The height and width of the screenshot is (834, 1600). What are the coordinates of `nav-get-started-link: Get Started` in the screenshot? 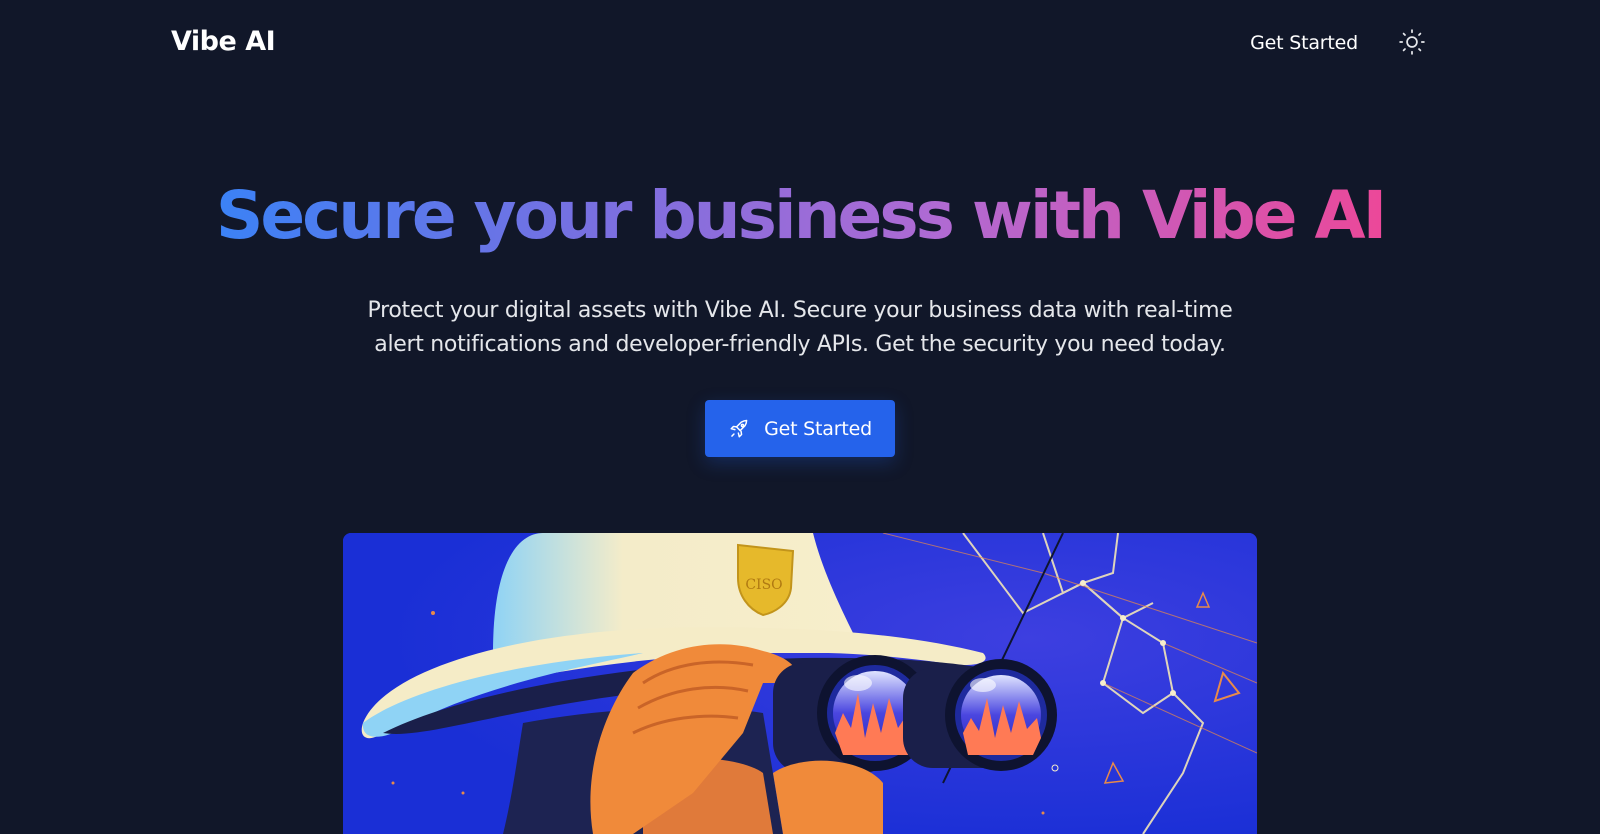 It's located at (1304, 43).